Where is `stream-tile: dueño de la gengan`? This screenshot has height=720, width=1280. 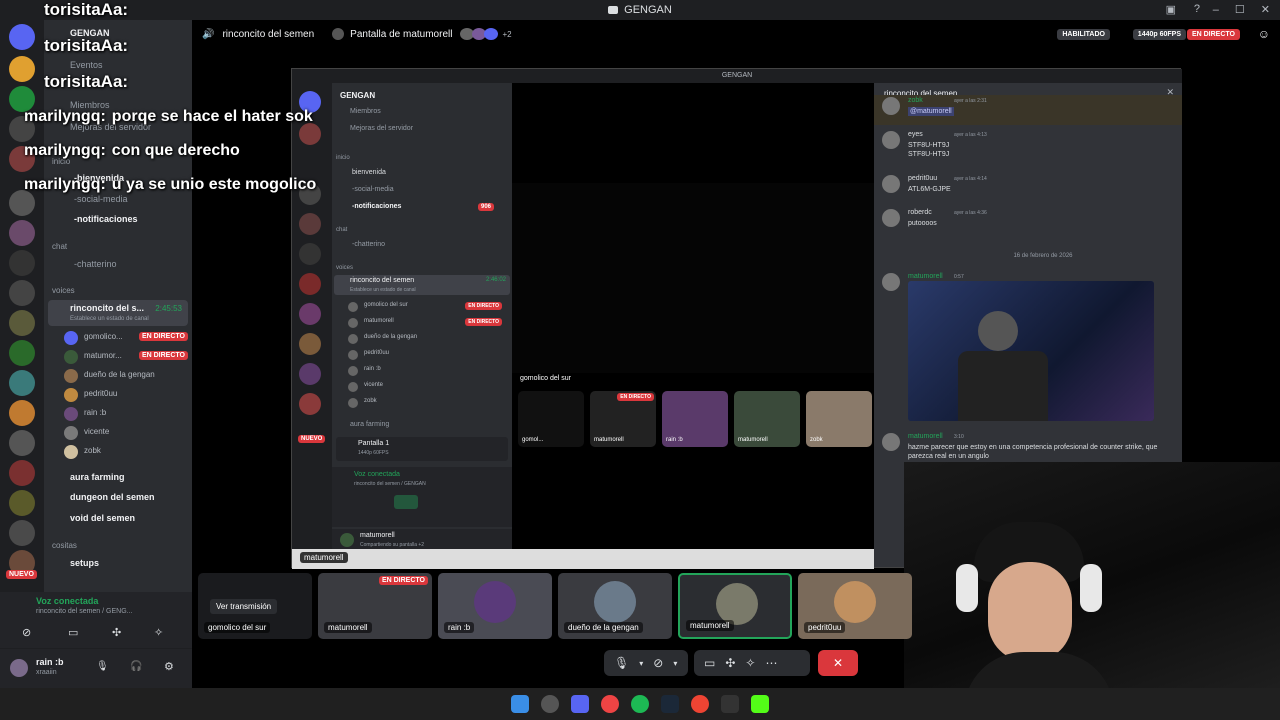
stream-tile: dueño de la gengan is located at coordinates (615, 606).